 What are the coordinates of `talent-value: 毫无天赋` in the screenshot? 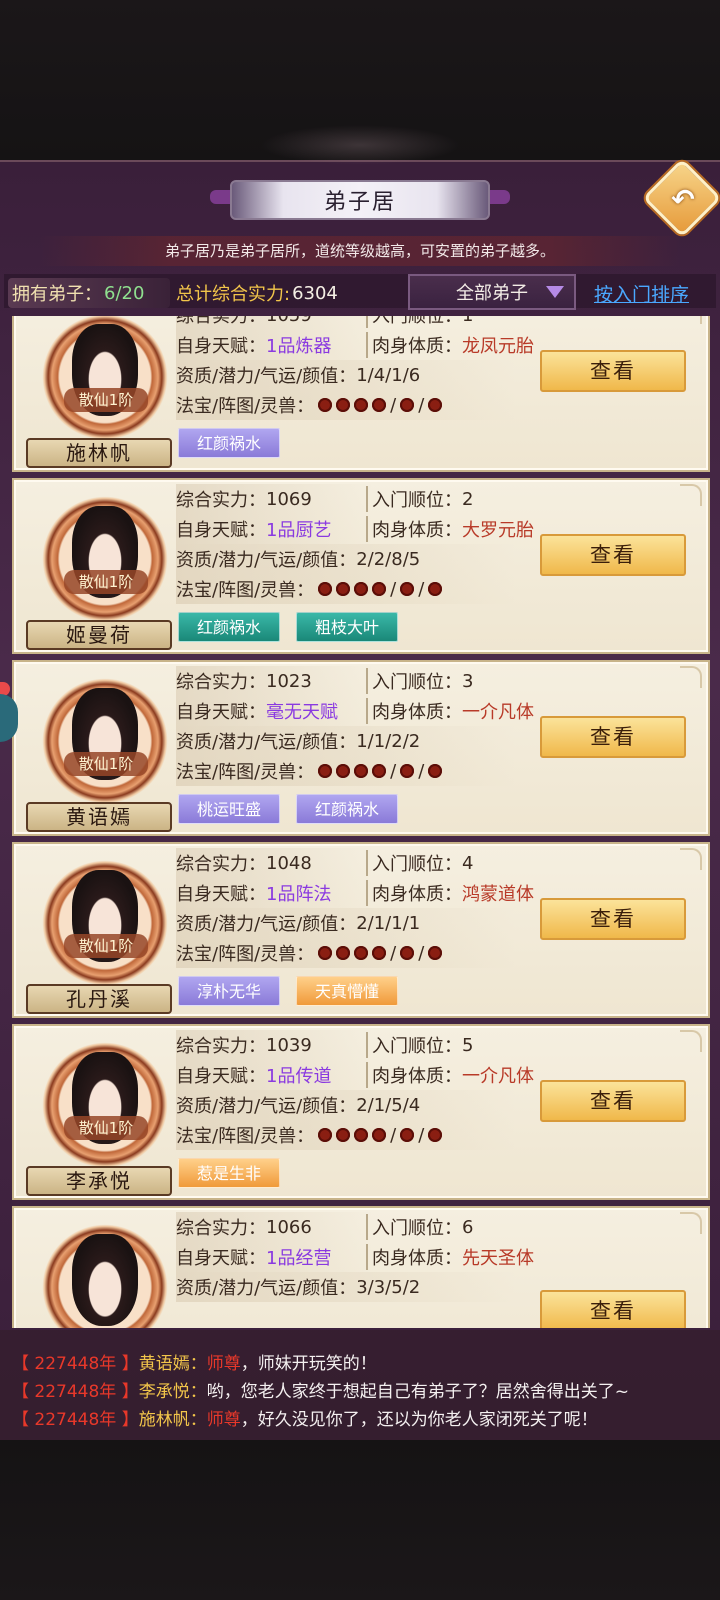 It's located at (302, 712).